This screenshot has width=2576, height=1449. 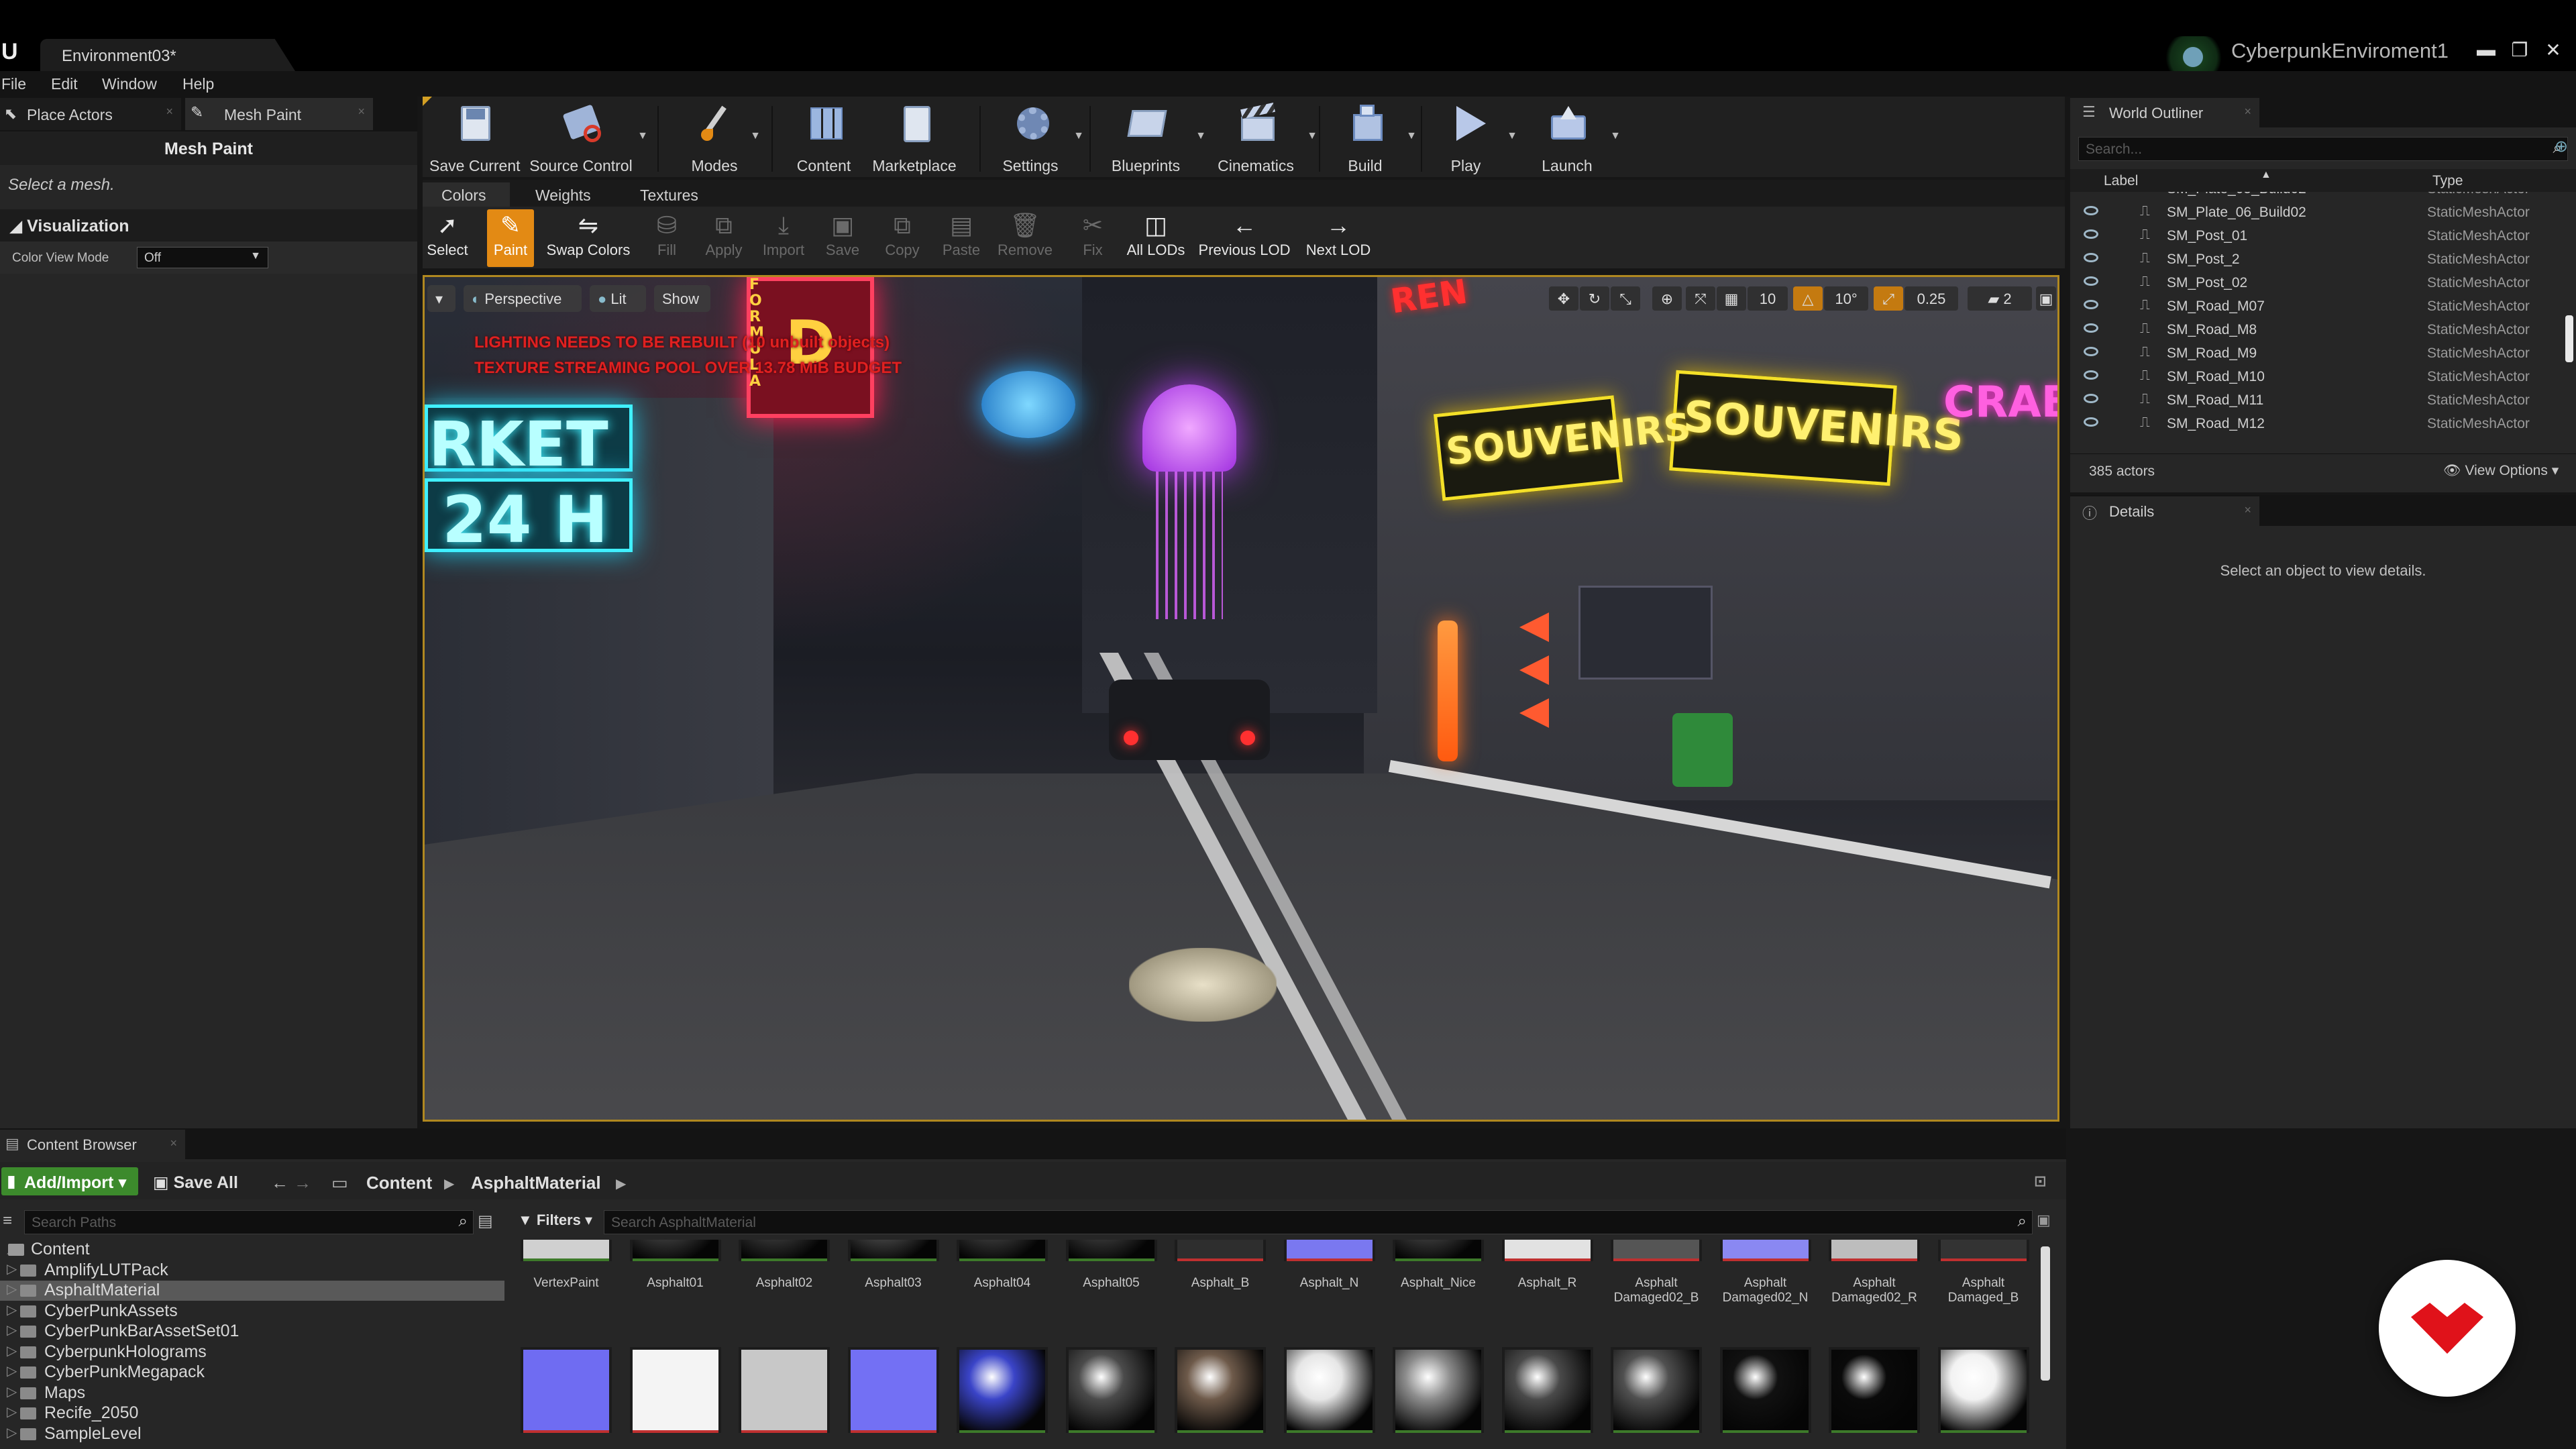 What do you see at coordinates (485, 1221) in the screenshot?
I see `path-view-options-icon: ▤` at bounding box center [485, 1221].